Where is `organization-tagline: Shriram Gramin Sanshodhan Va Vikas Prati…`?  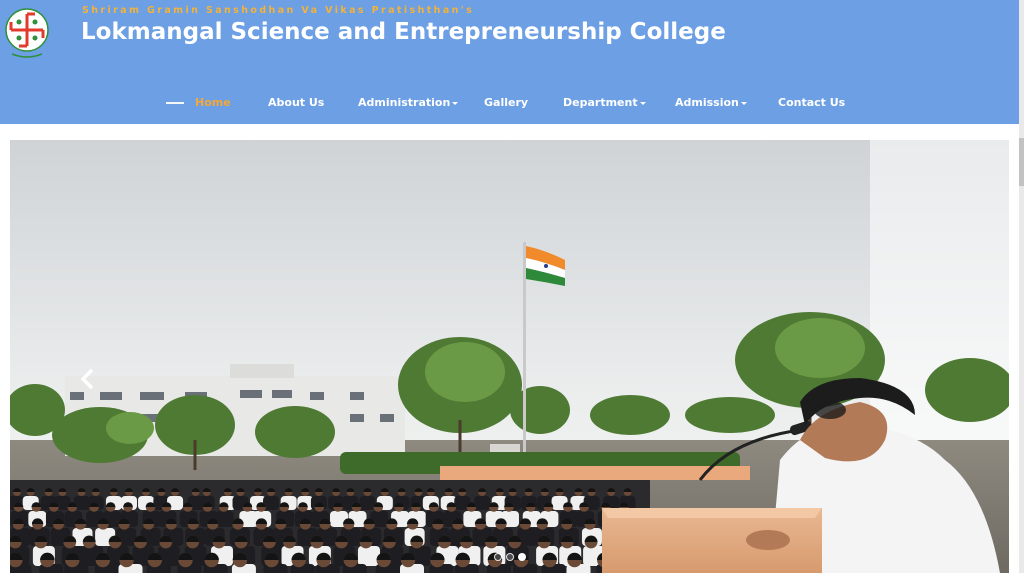 organization-tagline: Shriram Gramin Sanshodhan Va Vikas Prati… is located at coordinates (278, 10).